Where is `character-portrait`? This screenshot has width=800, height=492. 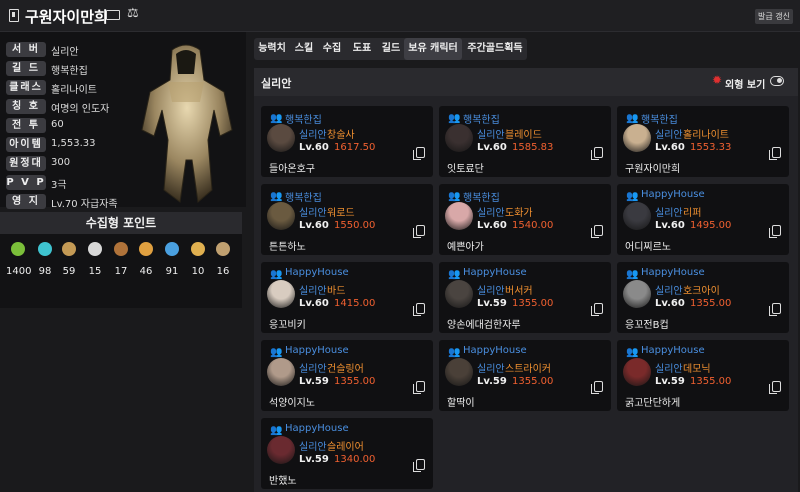
character-portrait is located at coordinates (187, 123).